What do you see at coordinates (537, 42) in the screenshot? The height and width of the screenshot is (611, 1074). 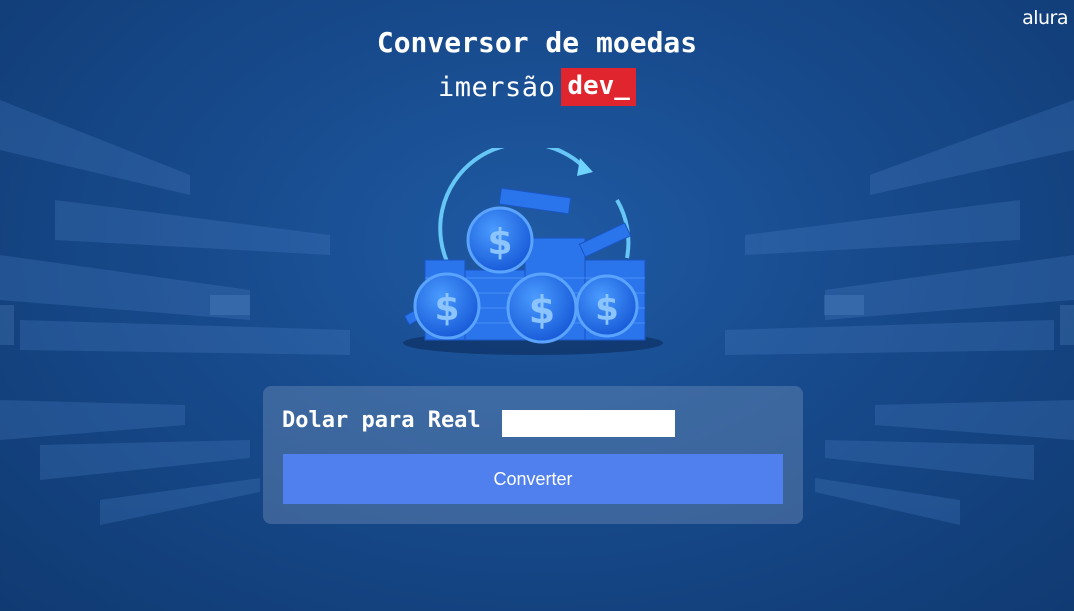 I see `page-title: Conversor de moedas` at bounding box center [537, 42].